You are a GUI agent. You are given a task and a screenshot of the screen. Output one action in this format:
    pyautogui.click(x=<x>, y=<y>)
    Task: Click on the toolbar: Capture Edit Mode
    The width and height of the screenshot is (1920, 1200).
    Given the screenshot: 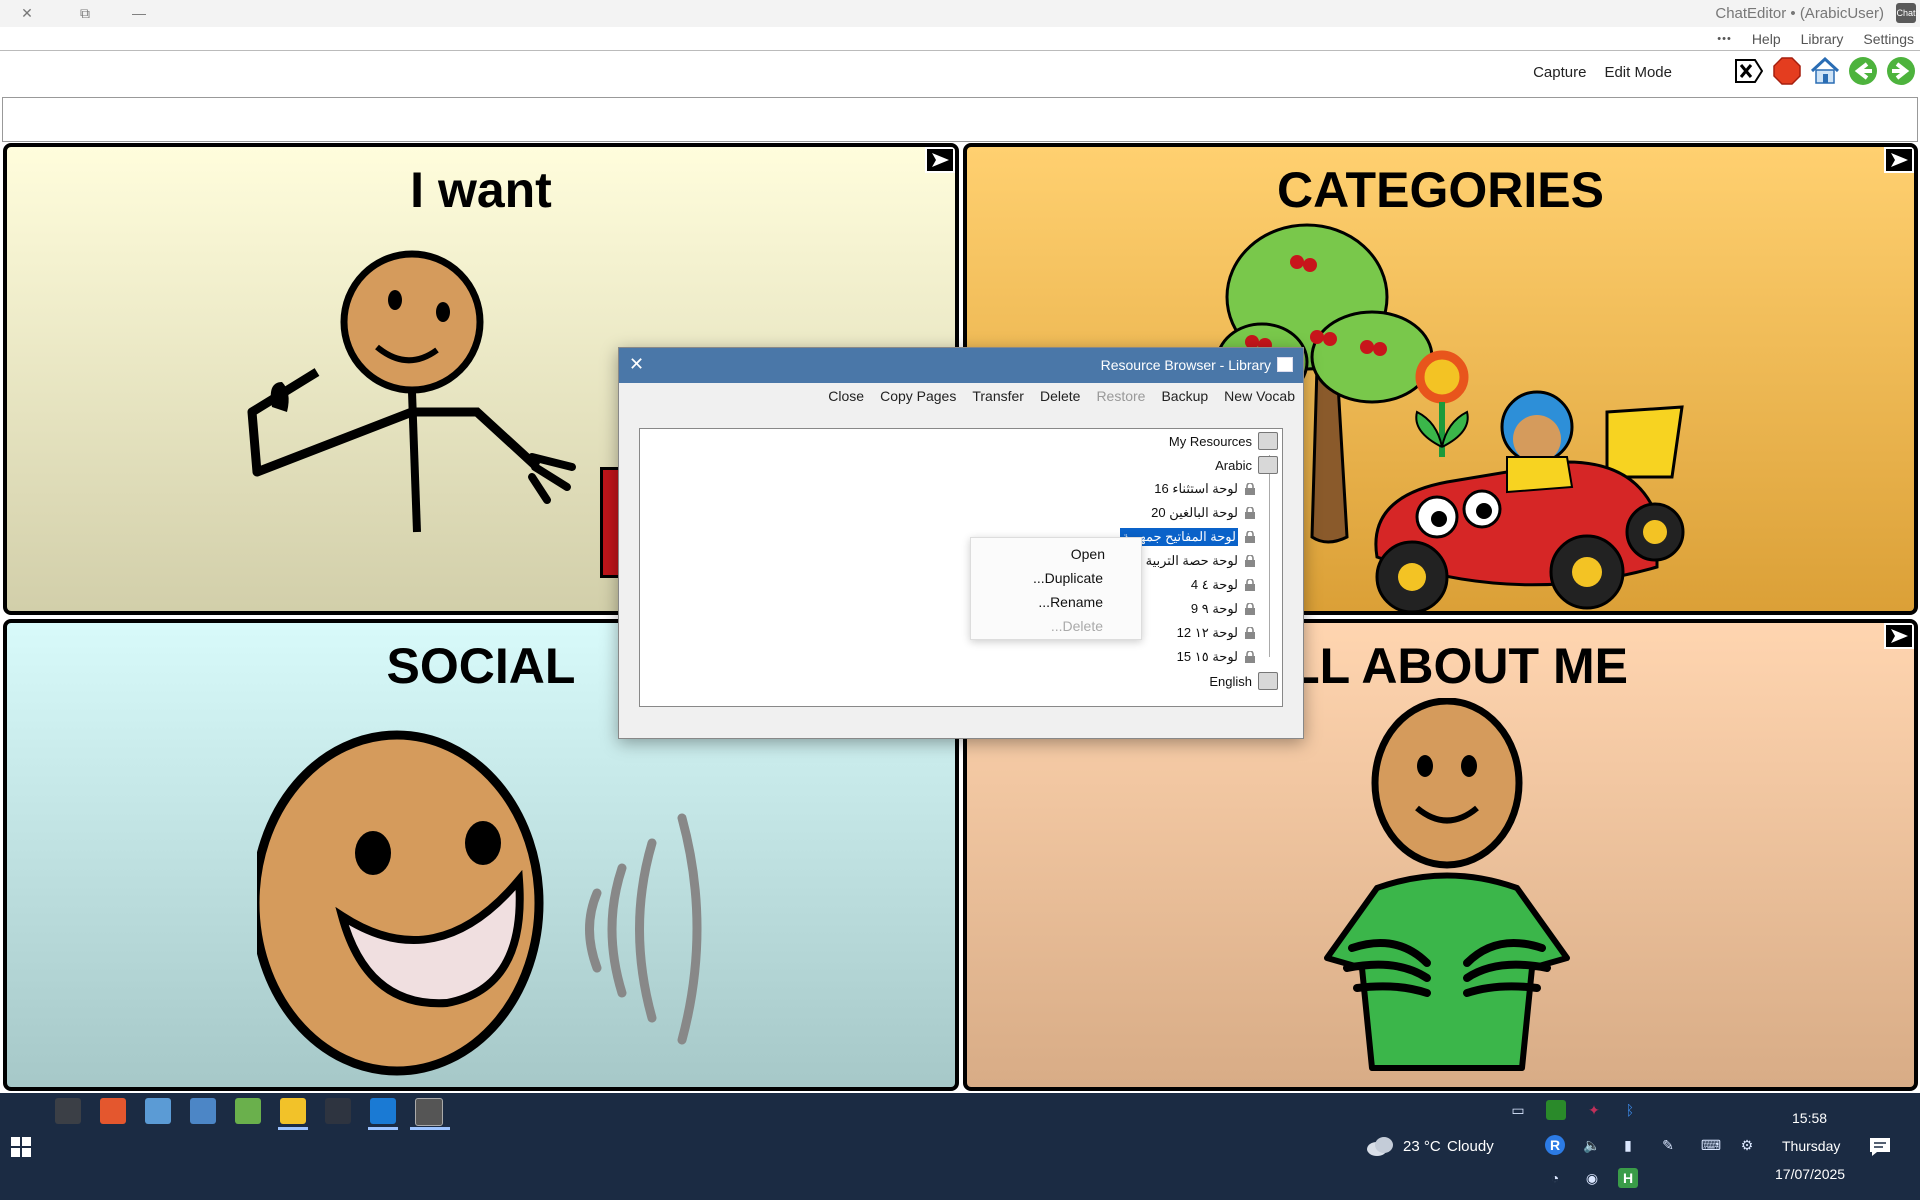 What is the action you would take?
    pyautogui.click(x=960, y=72)
    